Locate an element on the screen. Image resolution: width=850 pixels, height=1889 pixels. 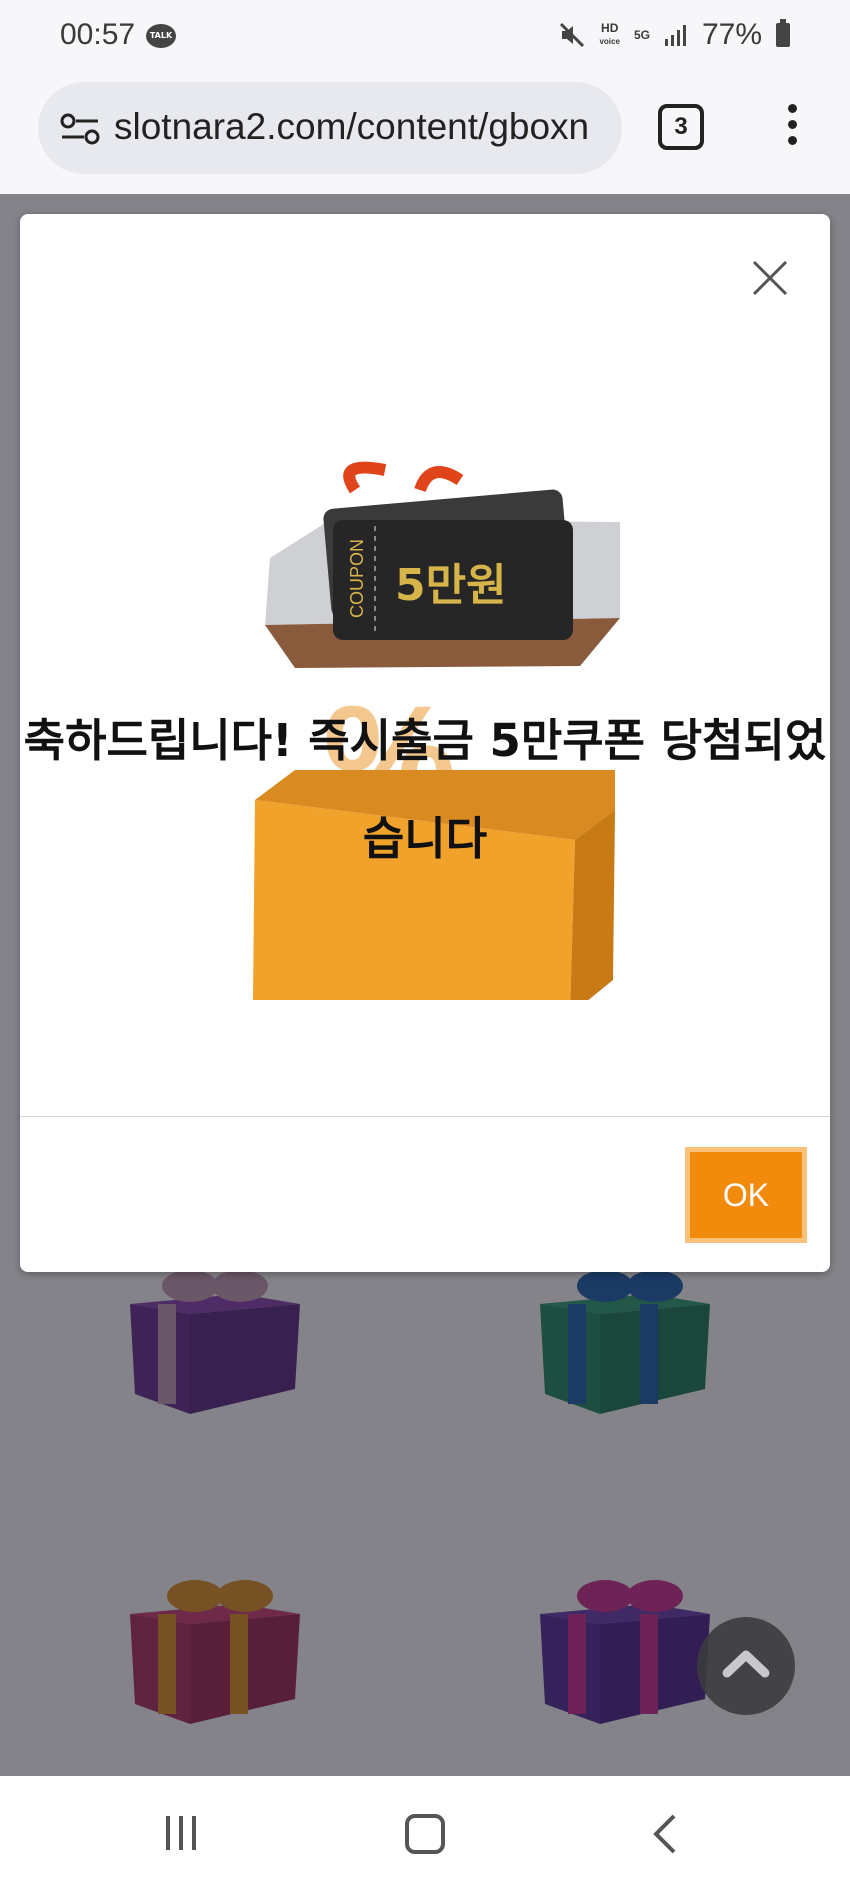
ok-button: OK is located at coordinates (746, 1195).